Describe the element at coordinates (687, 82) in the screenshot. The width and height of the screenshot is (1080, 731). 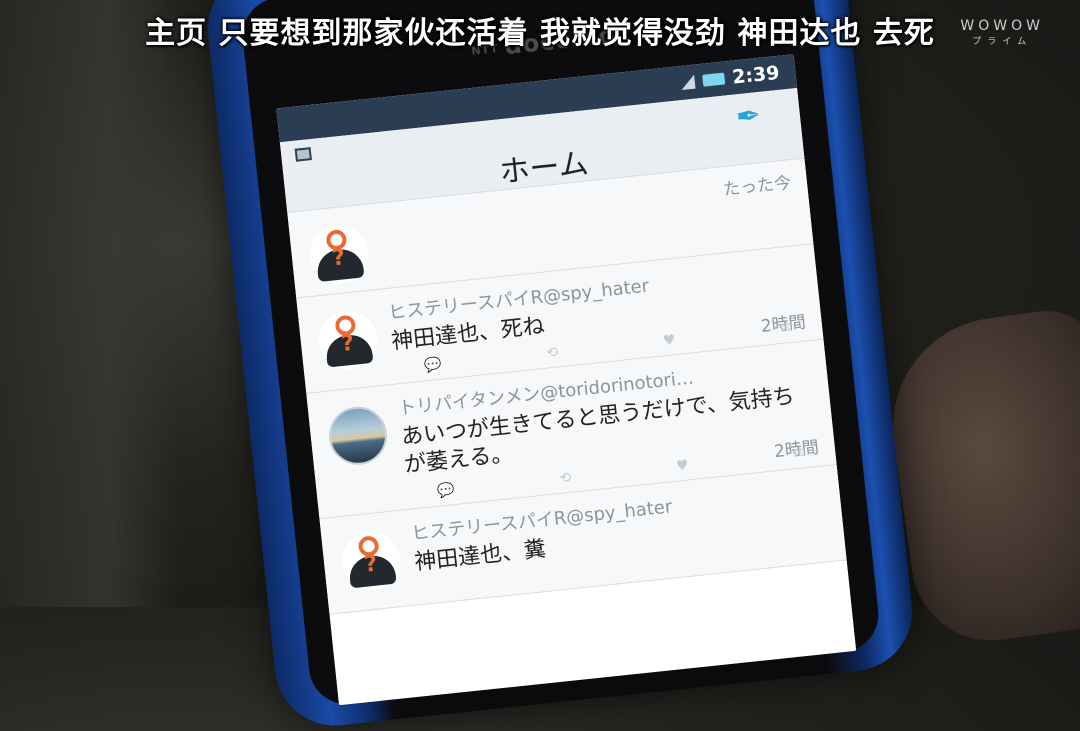
I see `signal-icon` at that location.